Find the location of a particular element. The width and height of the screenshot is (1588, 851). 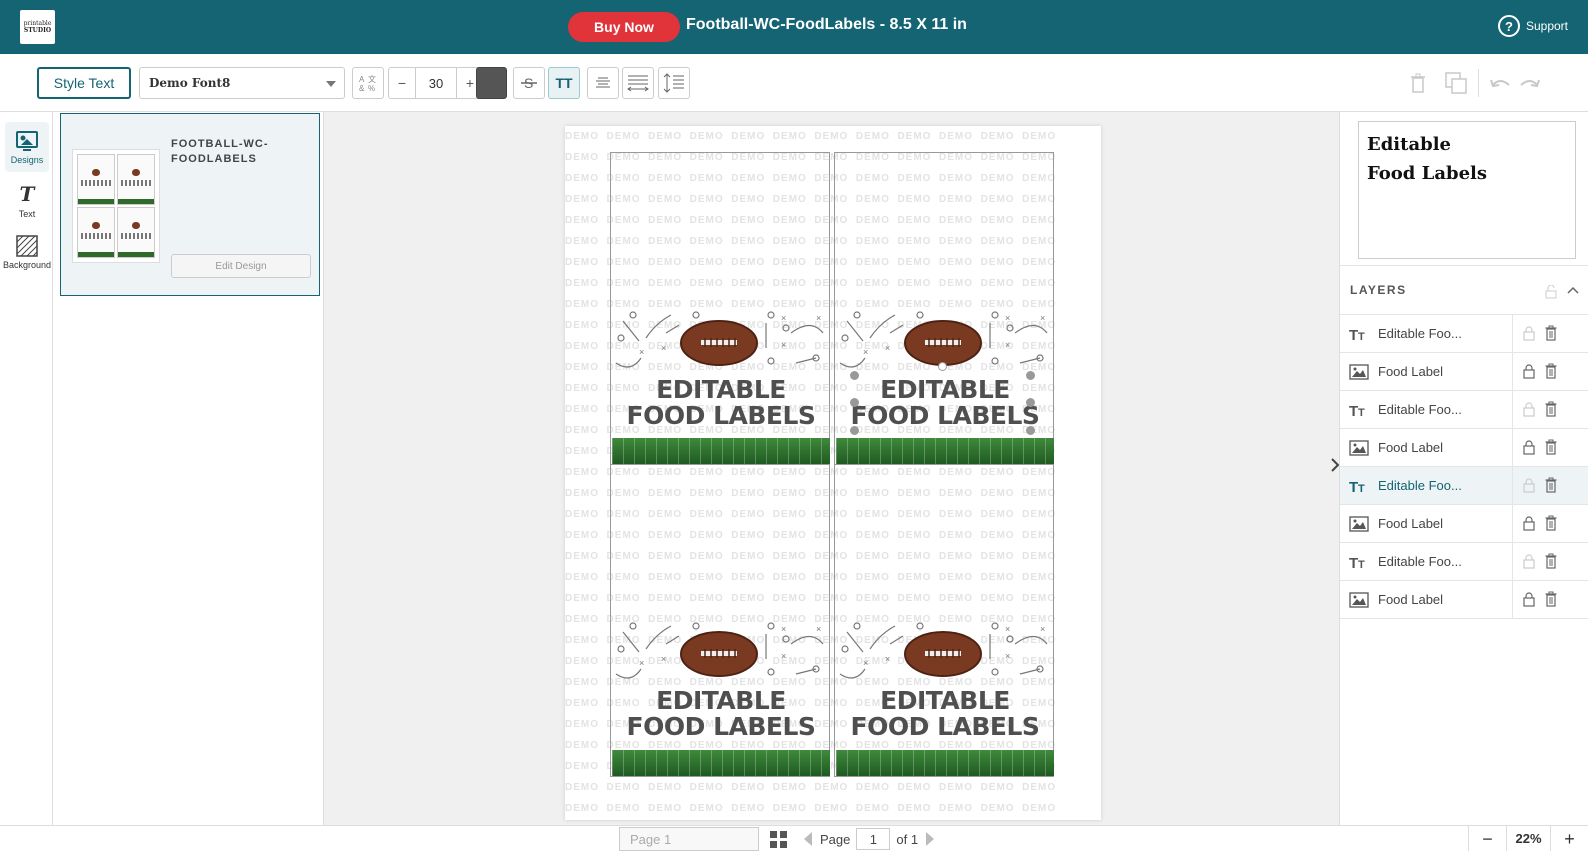

design-card: FOOTBALL-WC-FOODLABELS Edit Design is located at coordinates (190, 204).